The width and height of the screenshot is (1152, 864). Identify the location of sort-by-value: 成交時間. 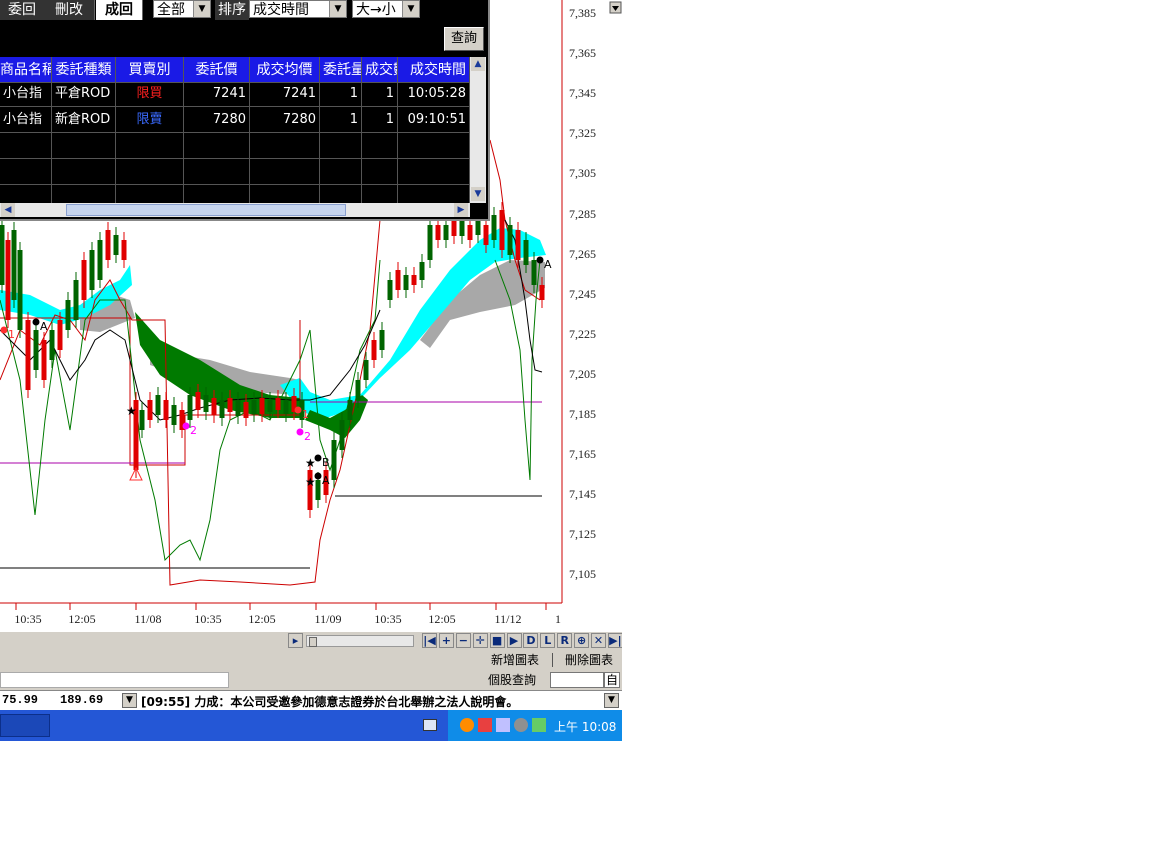
(281, 10).